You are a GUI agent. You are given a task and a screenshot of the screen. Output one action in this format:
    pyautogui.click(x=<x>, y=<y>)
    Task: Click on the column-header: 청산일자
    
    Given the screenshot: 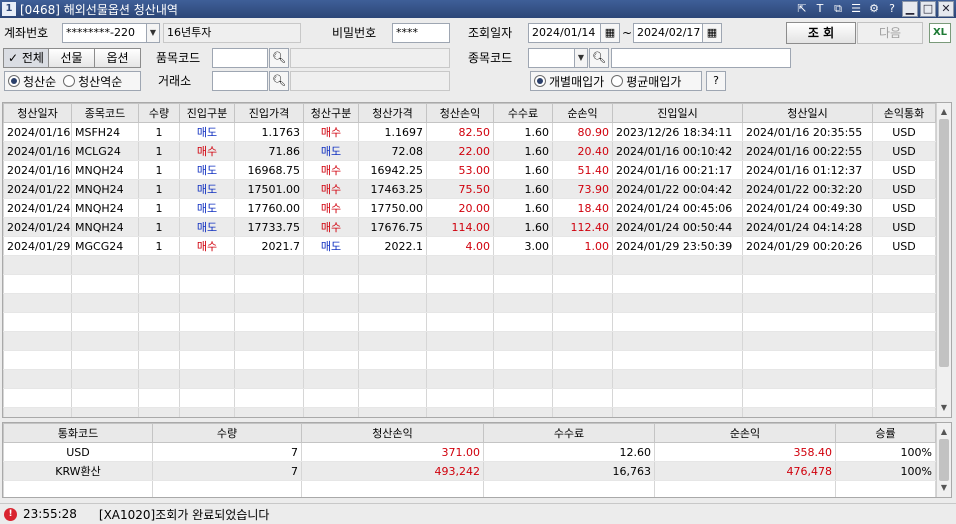 What is the action you would take?
    pyautogui.click(x=37, y=113)
    